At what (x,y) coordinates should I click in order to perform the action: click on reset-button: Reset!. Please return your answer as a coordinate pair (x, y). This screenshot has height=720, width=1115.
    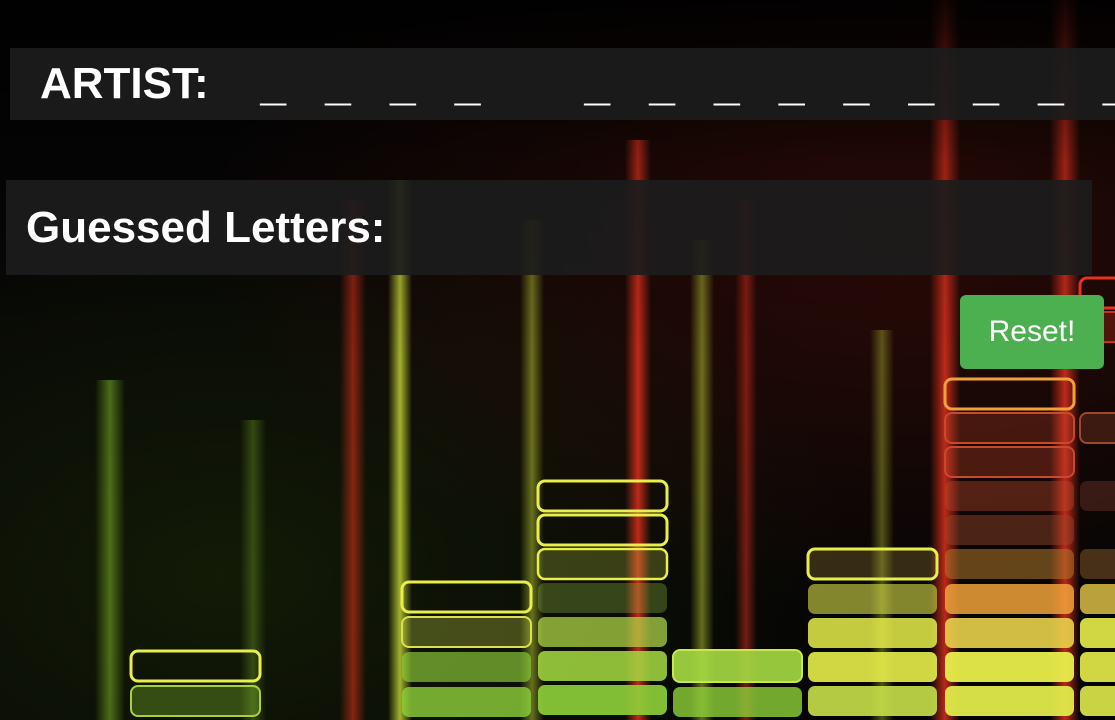
    Looking at the image, I should click on (1032, 332).